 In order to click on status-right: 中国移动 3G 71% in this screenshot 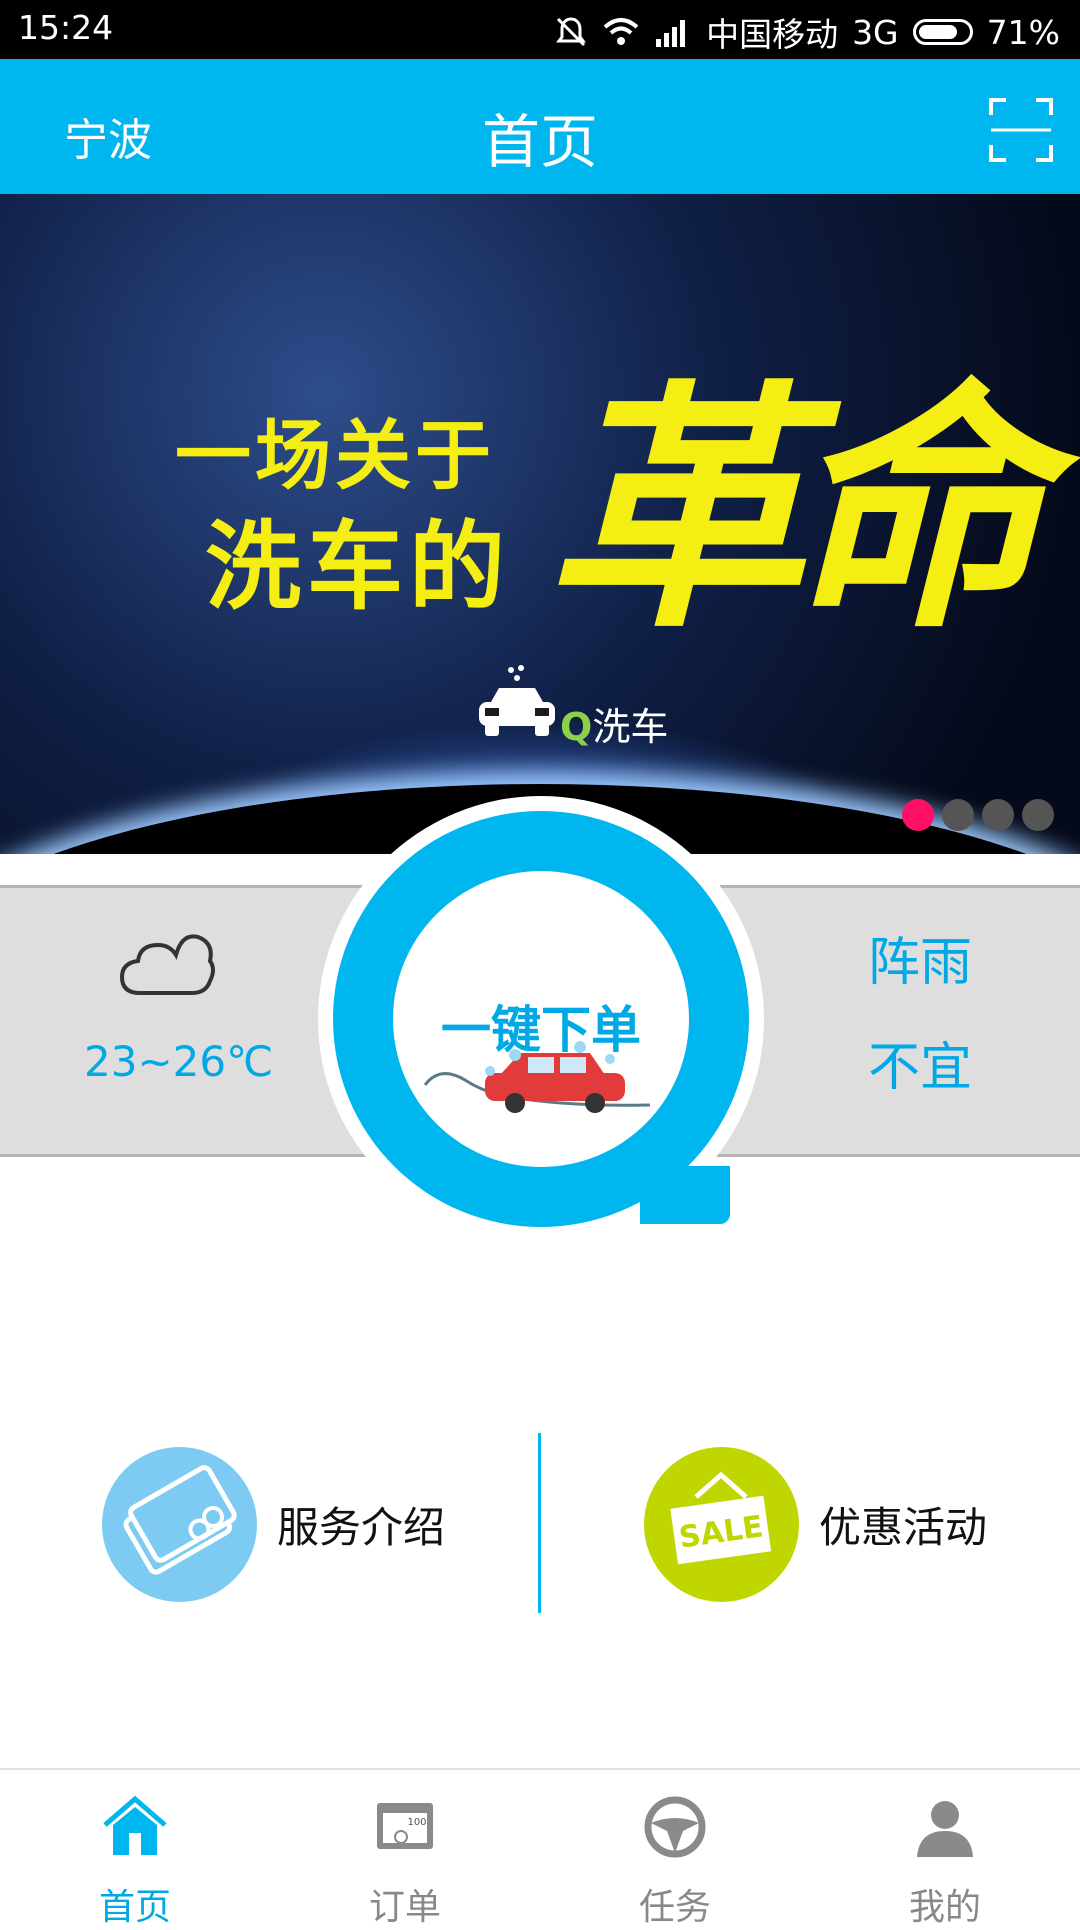, I will do `click(807, 32)`.